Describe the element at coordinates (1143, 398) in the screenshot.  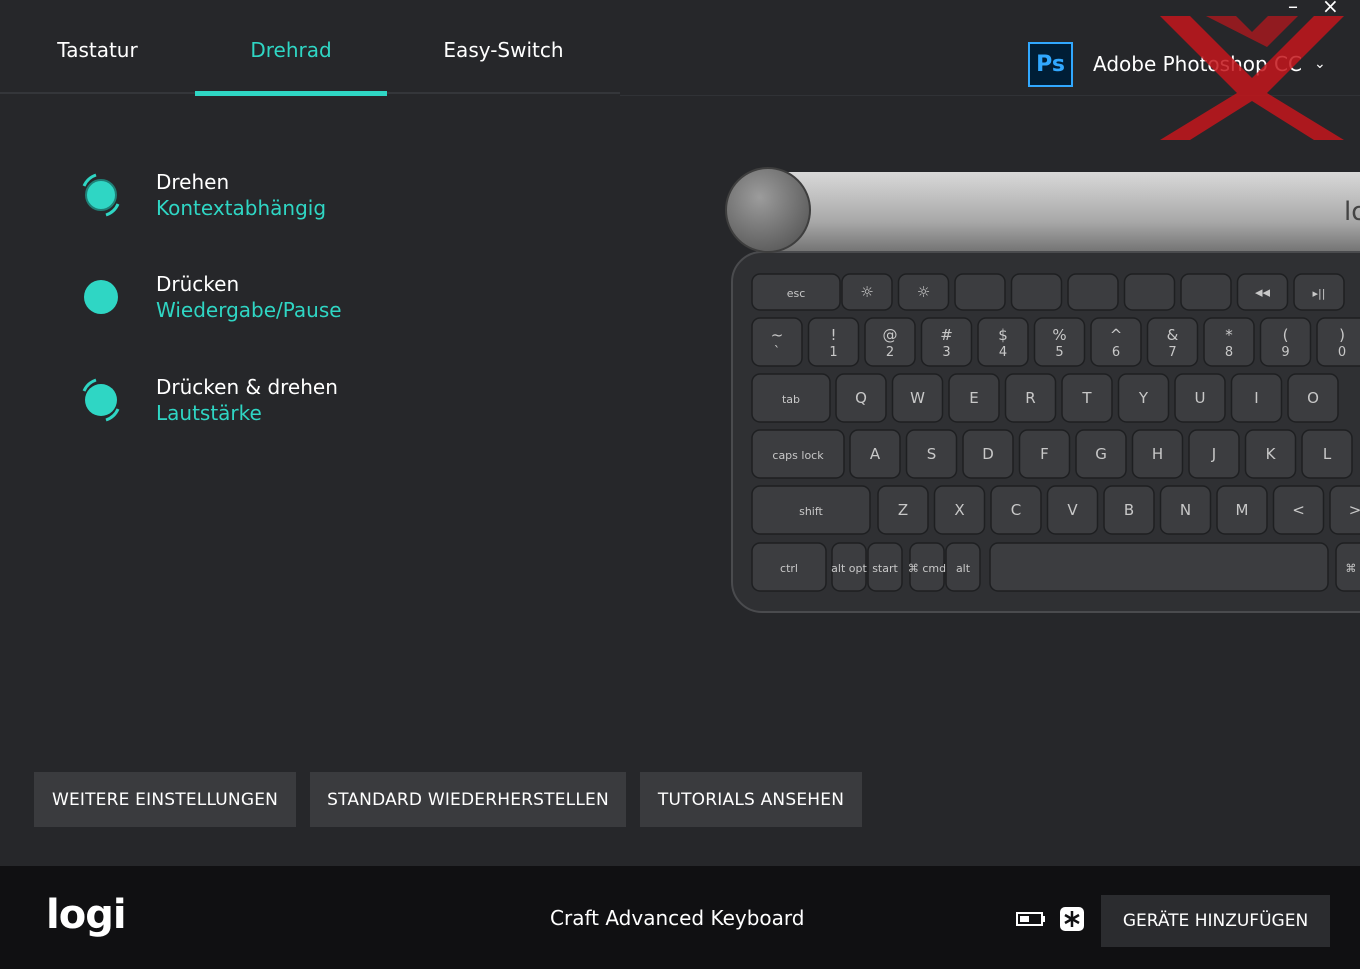
I see `key-letter: Y` at that location.